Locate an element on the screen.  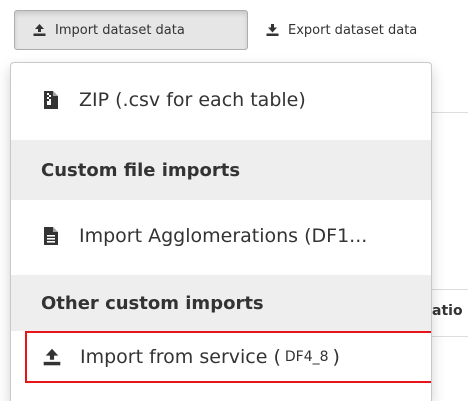
download-icon is located at coordinates (272, 30).